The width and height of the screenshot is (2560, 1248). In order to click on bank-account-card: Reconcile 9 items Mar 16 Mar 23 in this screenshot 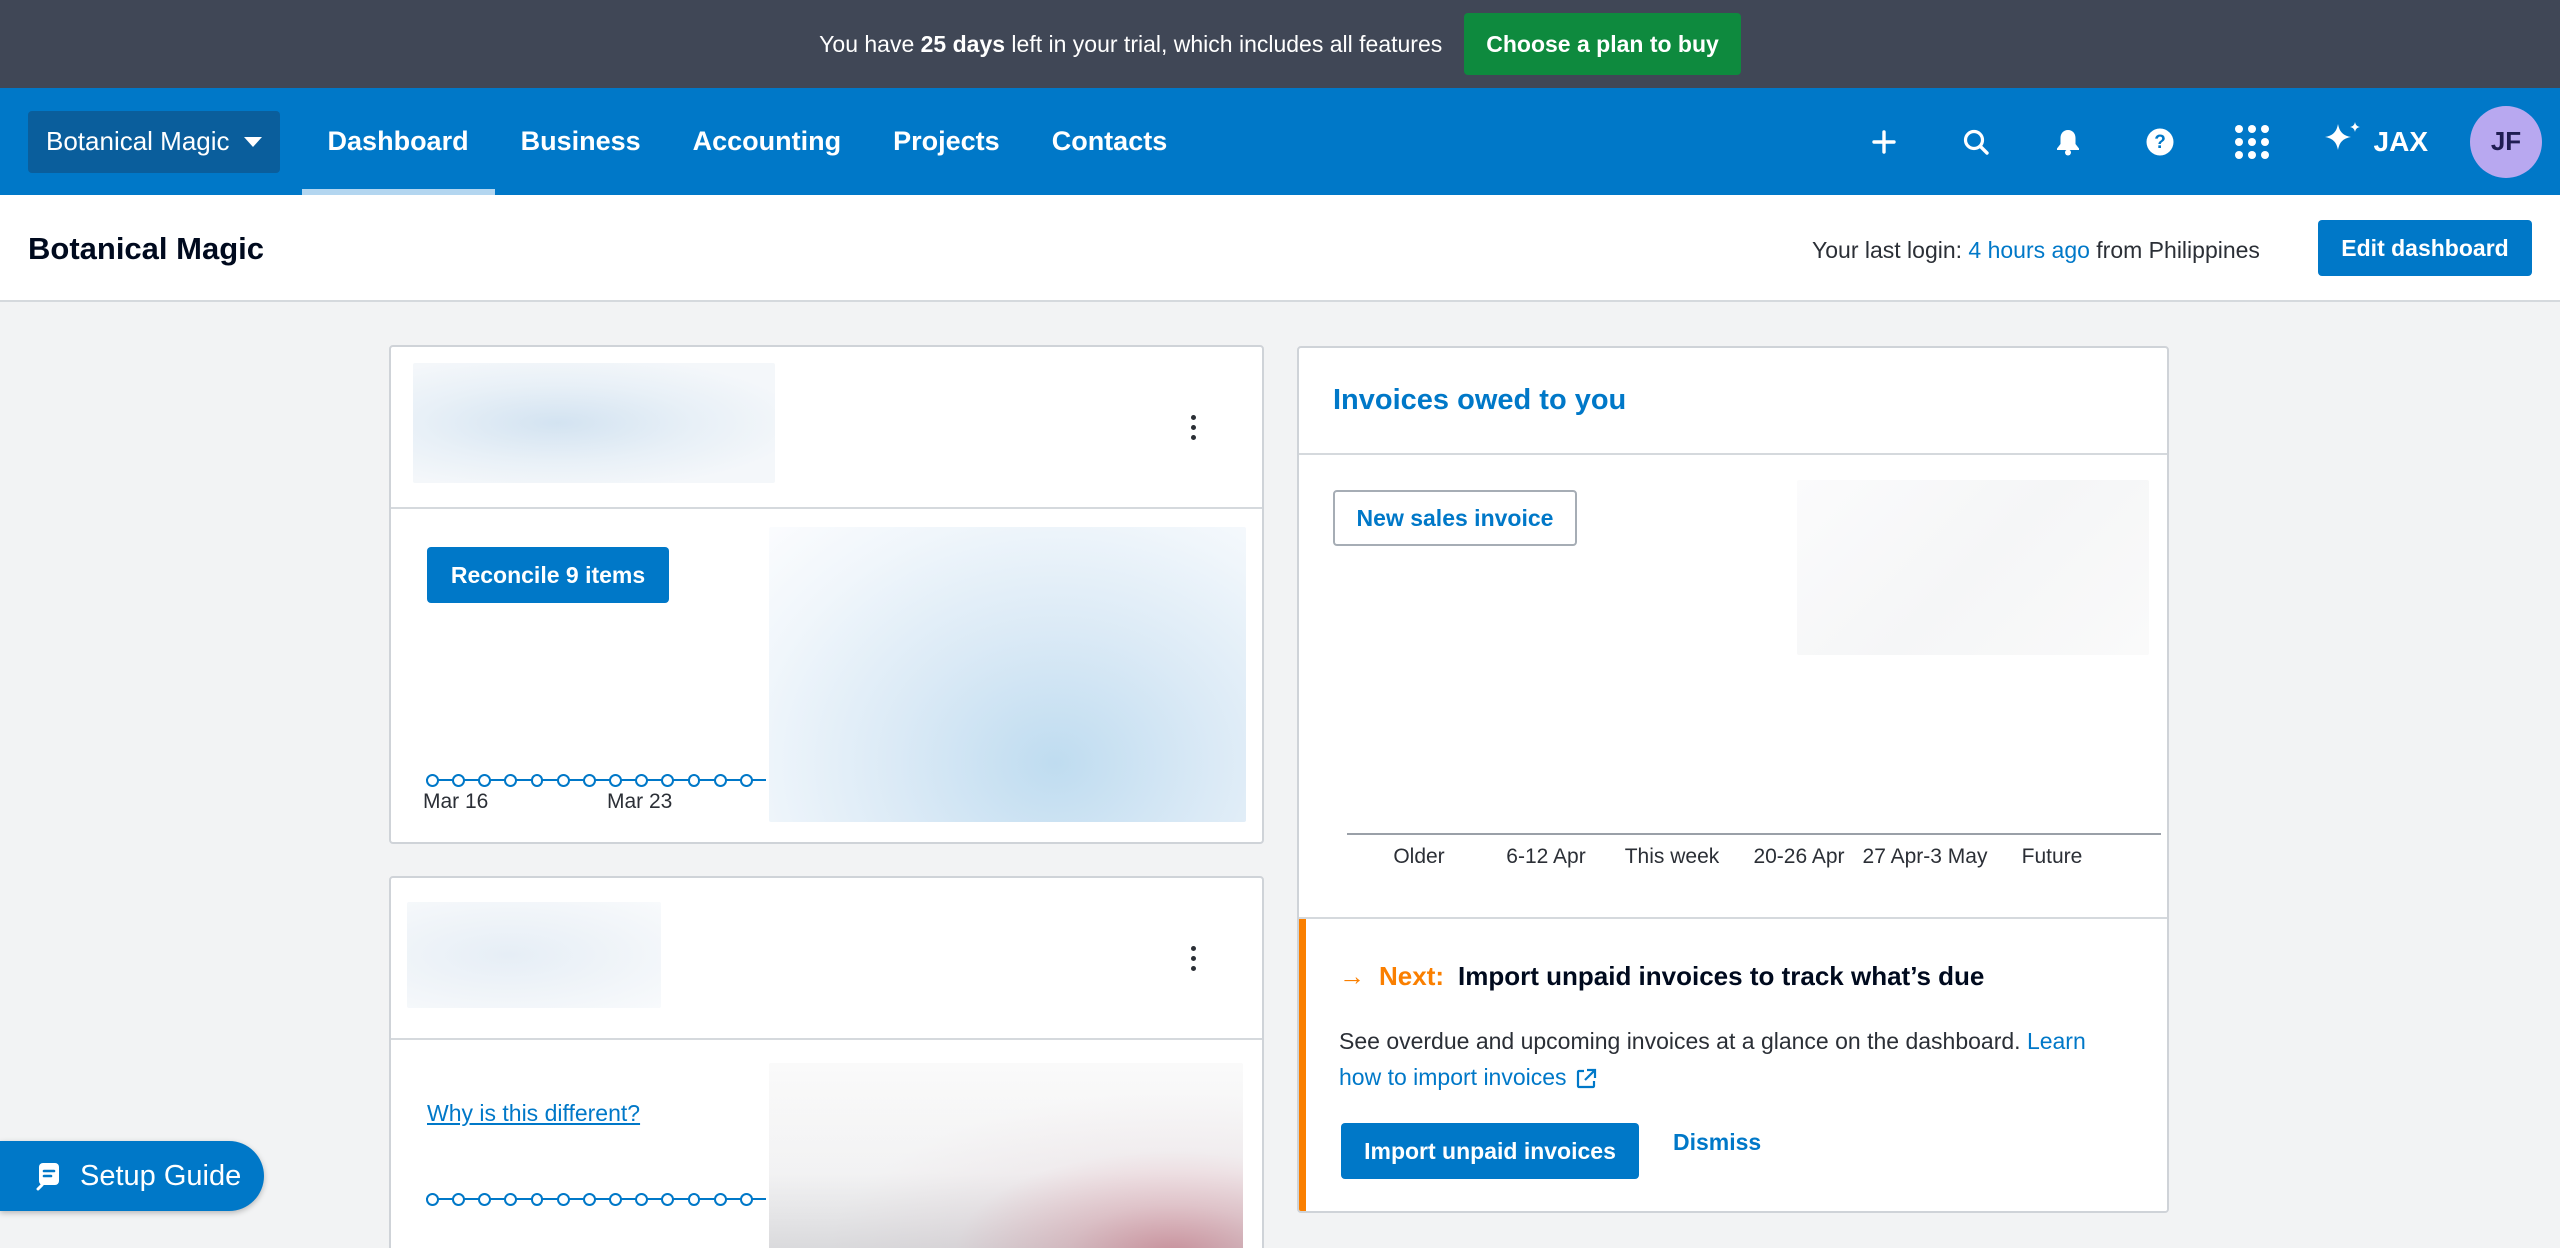, I will do `click(826, 594)`.